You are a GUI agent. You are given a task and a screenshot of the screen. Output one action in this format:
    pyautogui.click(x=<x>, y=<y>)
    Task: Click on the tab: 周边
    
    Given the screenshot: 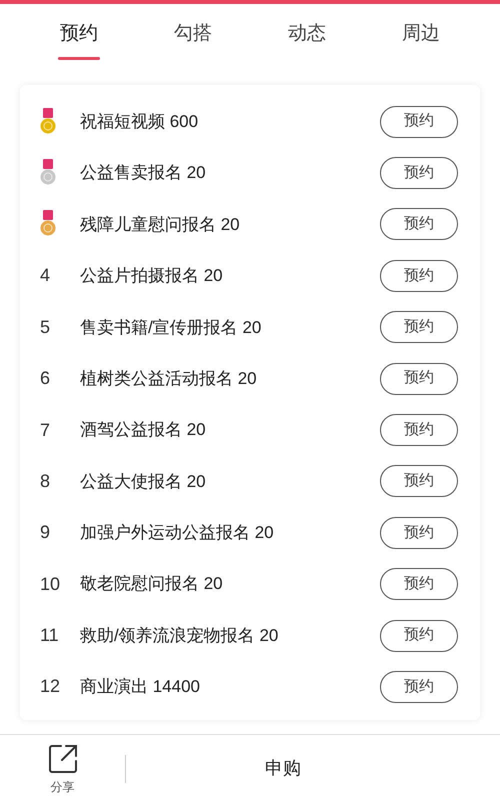 What is the action you would take?
    pyautogui.click(x=421, y=33)
    